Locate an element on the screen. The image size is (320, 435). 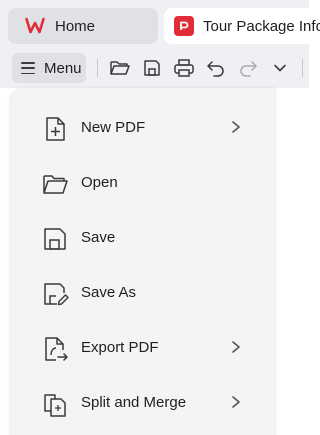
menu-item-open: Open is located at coordinates (143, 183).